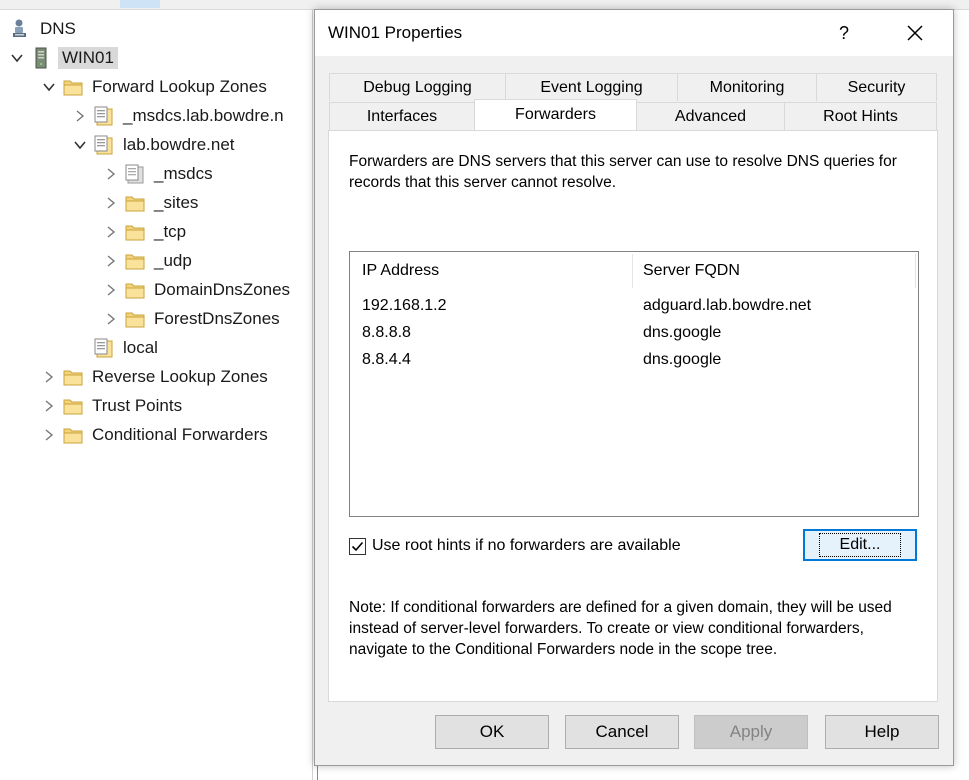 The image size is (969, 780). What do you see at coordinates (140, 347) in the screenshot?
I see `tree-item-label: local` at bounding box center [140, 347].